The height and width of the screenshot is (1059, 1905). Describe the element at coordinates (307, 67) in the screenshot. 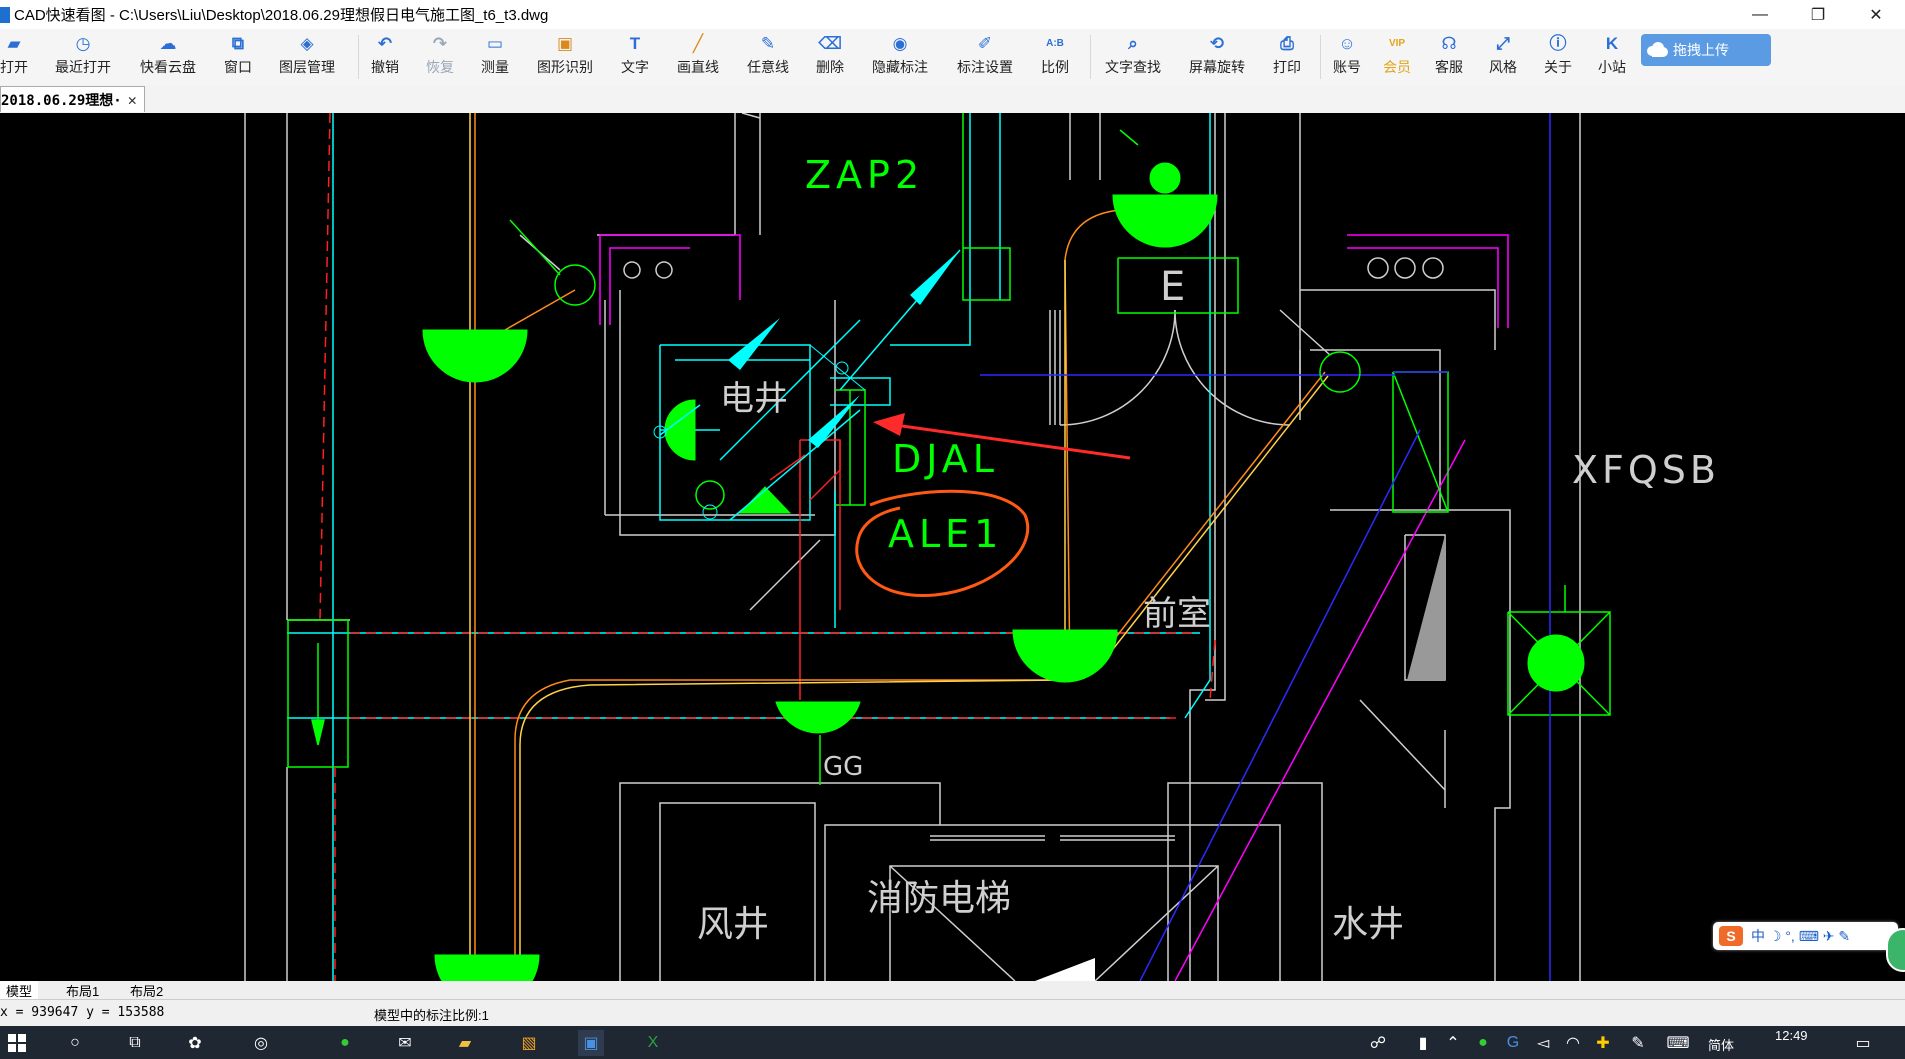

I see `toolbar-label: 图层管理` at that location.